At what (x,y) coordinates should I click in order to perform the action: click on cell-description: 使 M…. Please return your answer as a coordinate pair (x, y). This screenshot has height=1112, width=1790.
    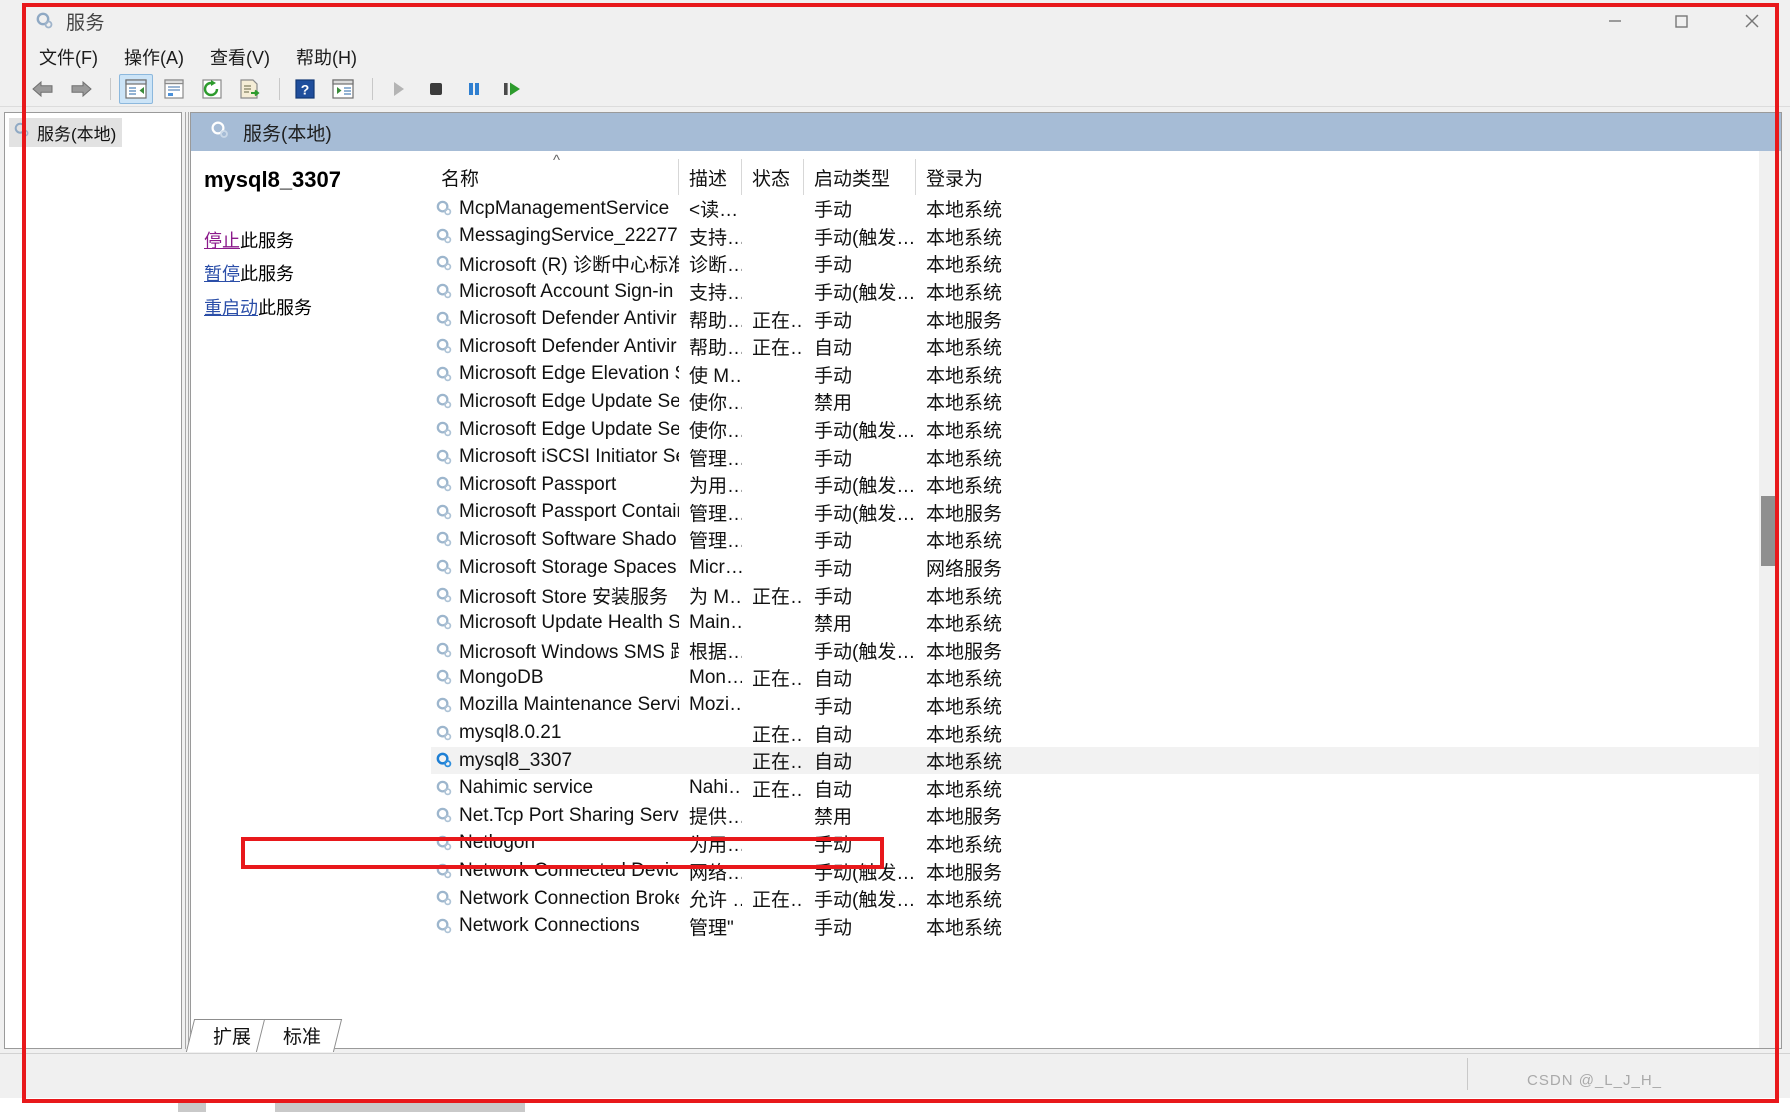
    Looking at the image, I should click on (715, 376).